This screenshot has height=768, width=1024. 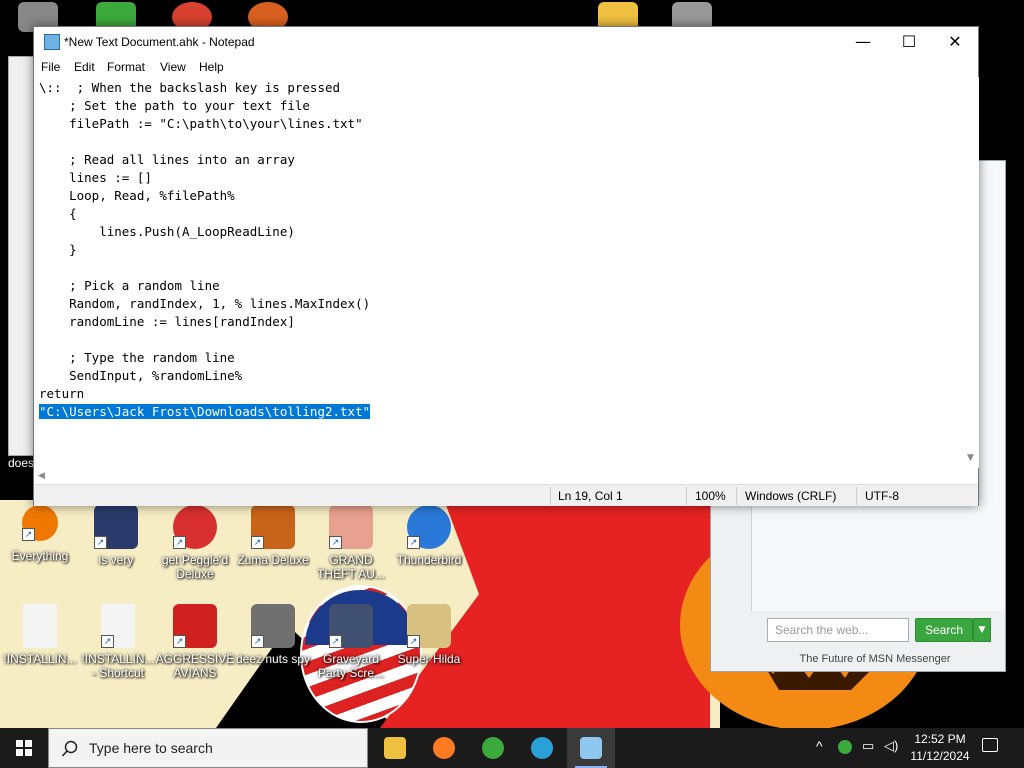 I want to click on menu-bar: File Edit Format View Help, so click(x=506, y=67).